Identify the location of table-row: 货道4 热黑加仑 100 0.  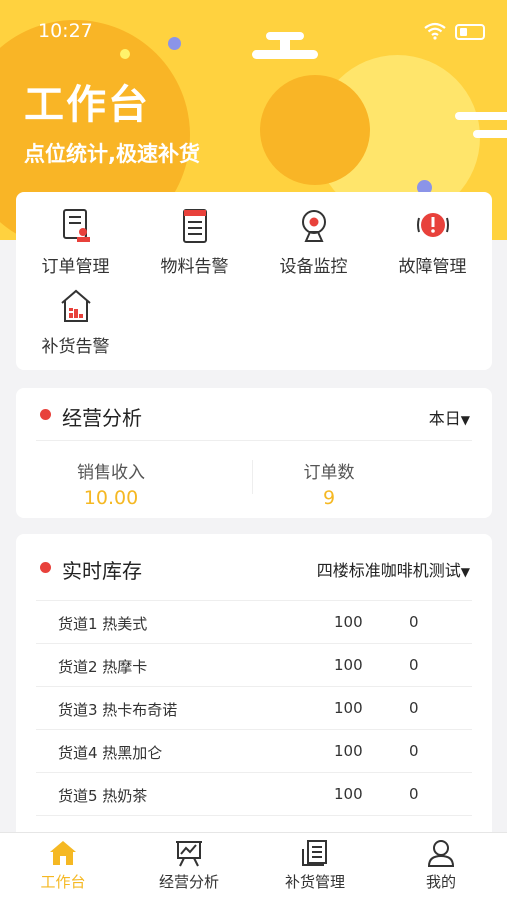
(254, 750).